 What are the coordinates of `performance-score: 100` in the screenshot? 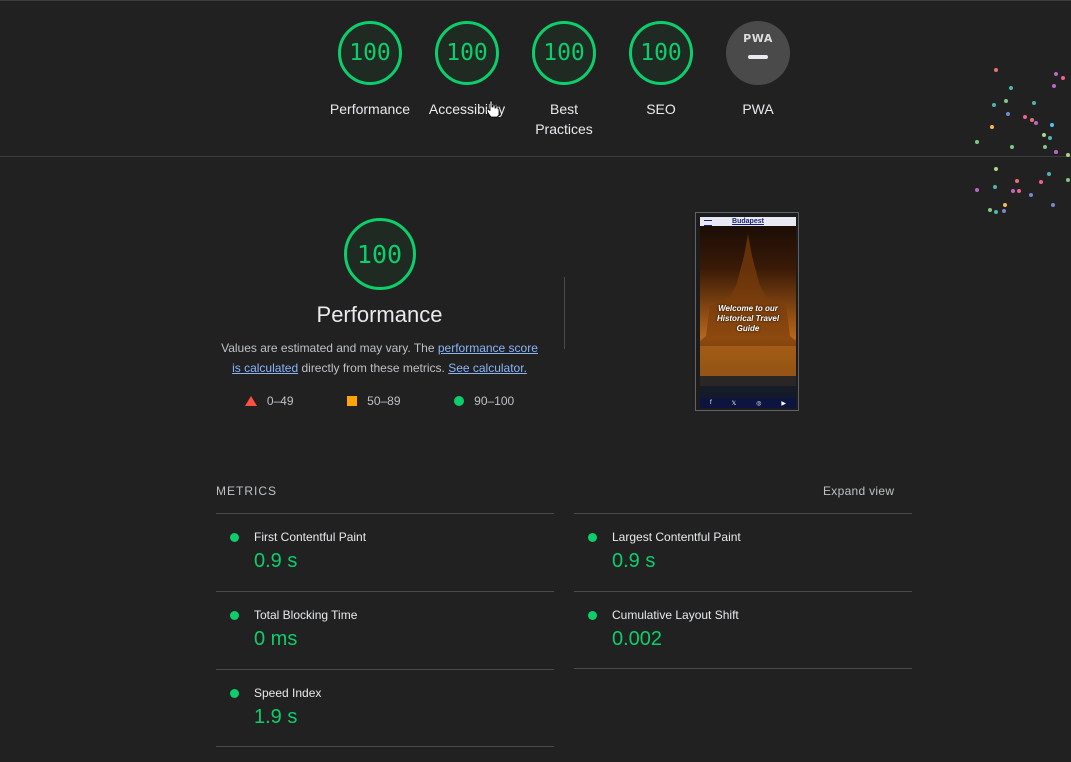 It's located at (379, 254).